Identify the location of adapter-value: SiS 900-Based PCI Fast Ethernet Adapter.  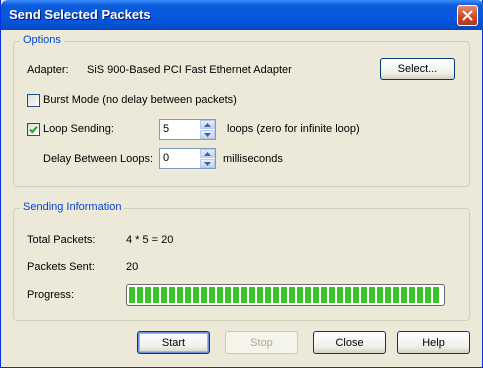
(189, 70).